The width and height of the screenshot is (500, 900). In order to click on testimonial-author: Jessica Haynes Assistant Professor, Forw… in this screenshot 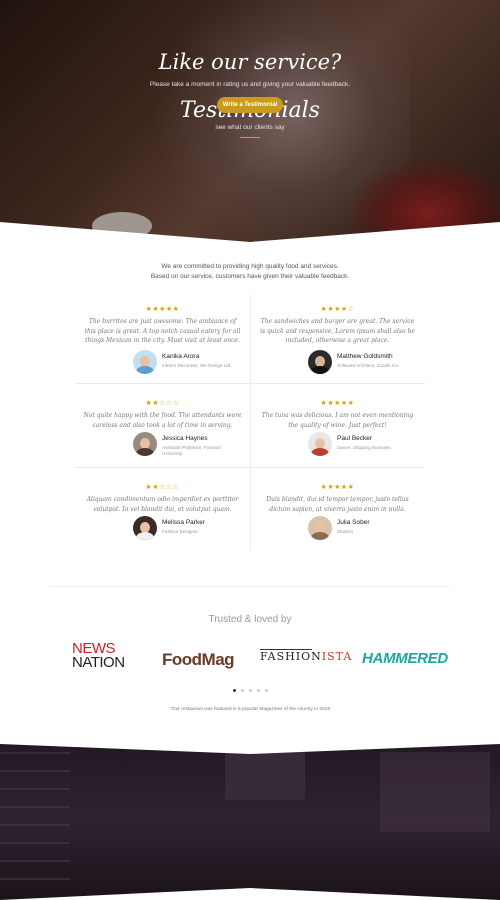, I will do `click(188, 445)`.